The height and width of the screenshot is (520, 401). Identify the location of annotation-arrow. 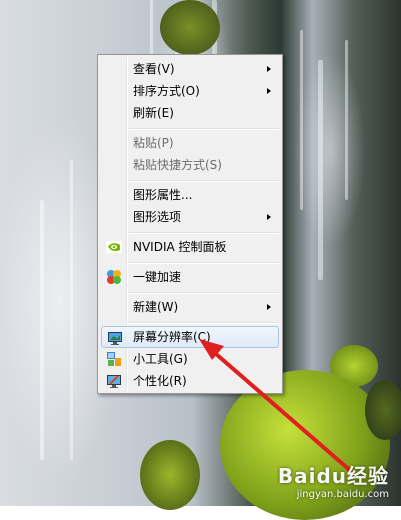
(276, 406).